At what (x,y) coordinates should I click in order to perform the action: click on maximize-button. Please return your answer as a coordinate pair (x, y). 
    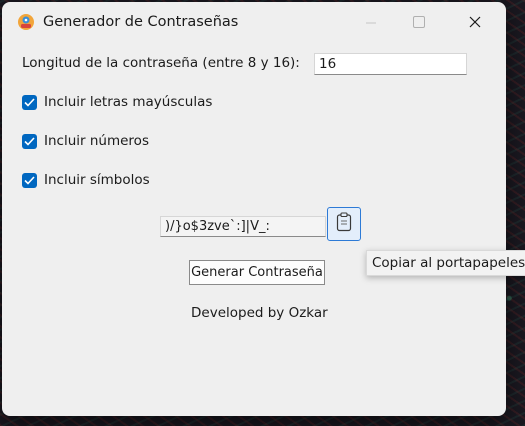
    Looking at the image, I should click on (419, 22).